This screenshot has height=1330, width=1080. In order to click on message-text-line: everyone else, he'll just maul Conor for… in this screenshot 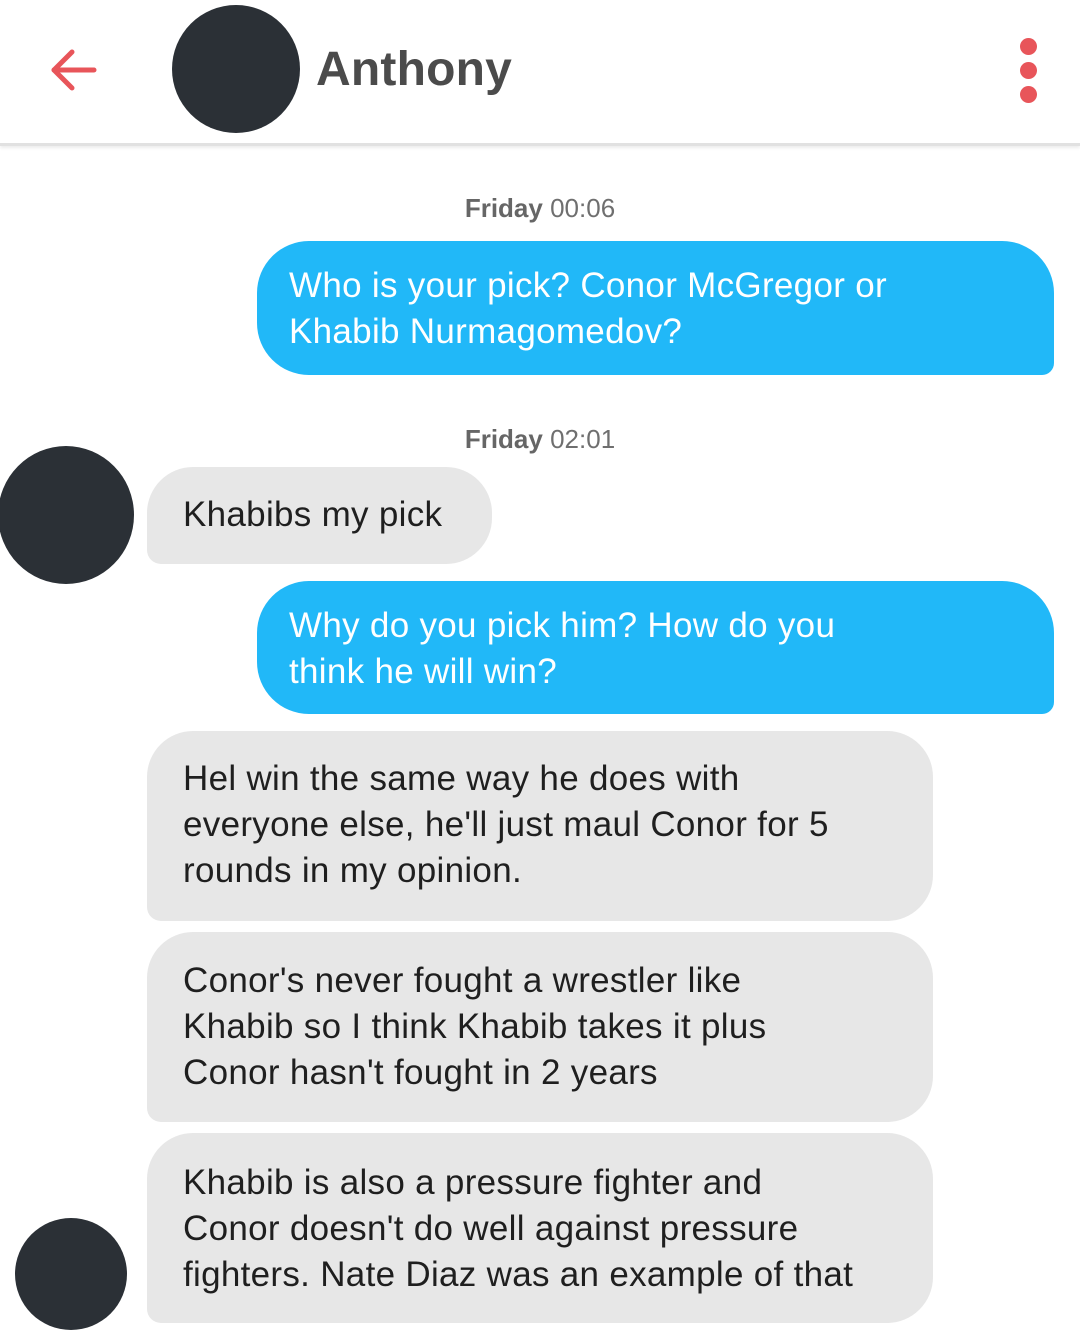, I will do `click(506, 824)`.